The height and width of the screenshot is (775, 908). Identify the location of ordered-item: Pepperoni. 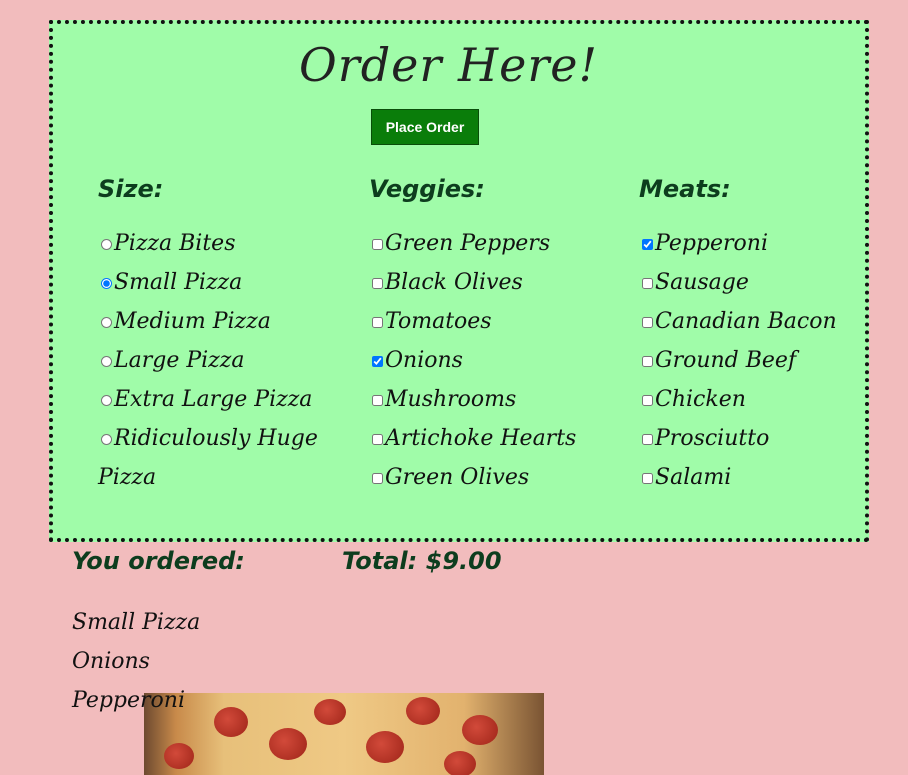
(128, 700).